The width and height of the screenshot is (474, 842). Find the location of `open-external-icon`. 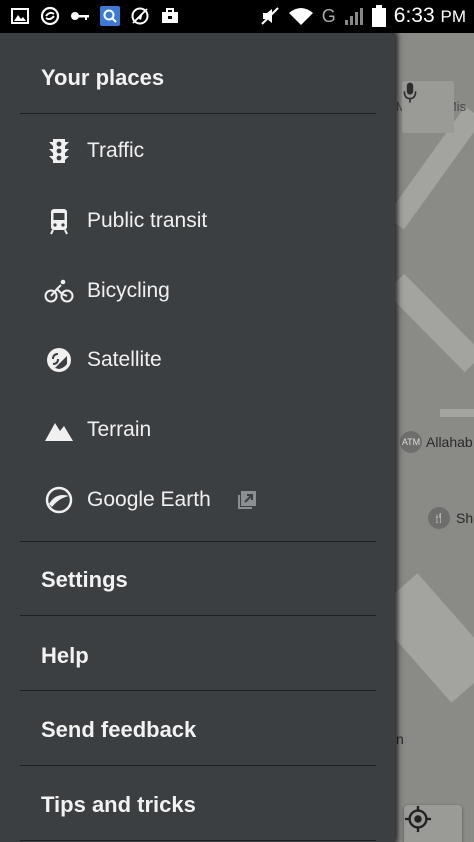

open-external-icon is located at coordinates (247, 500).